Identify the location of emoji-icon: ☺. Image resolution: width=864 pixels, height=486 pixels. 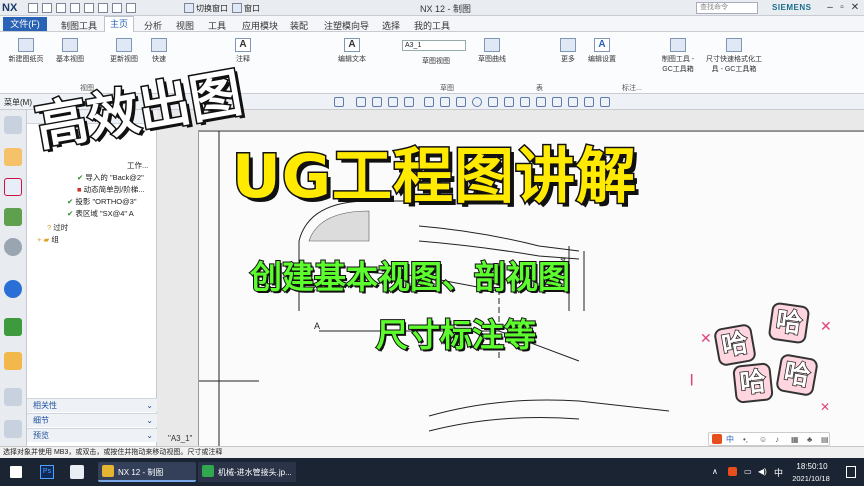
(763, 439).